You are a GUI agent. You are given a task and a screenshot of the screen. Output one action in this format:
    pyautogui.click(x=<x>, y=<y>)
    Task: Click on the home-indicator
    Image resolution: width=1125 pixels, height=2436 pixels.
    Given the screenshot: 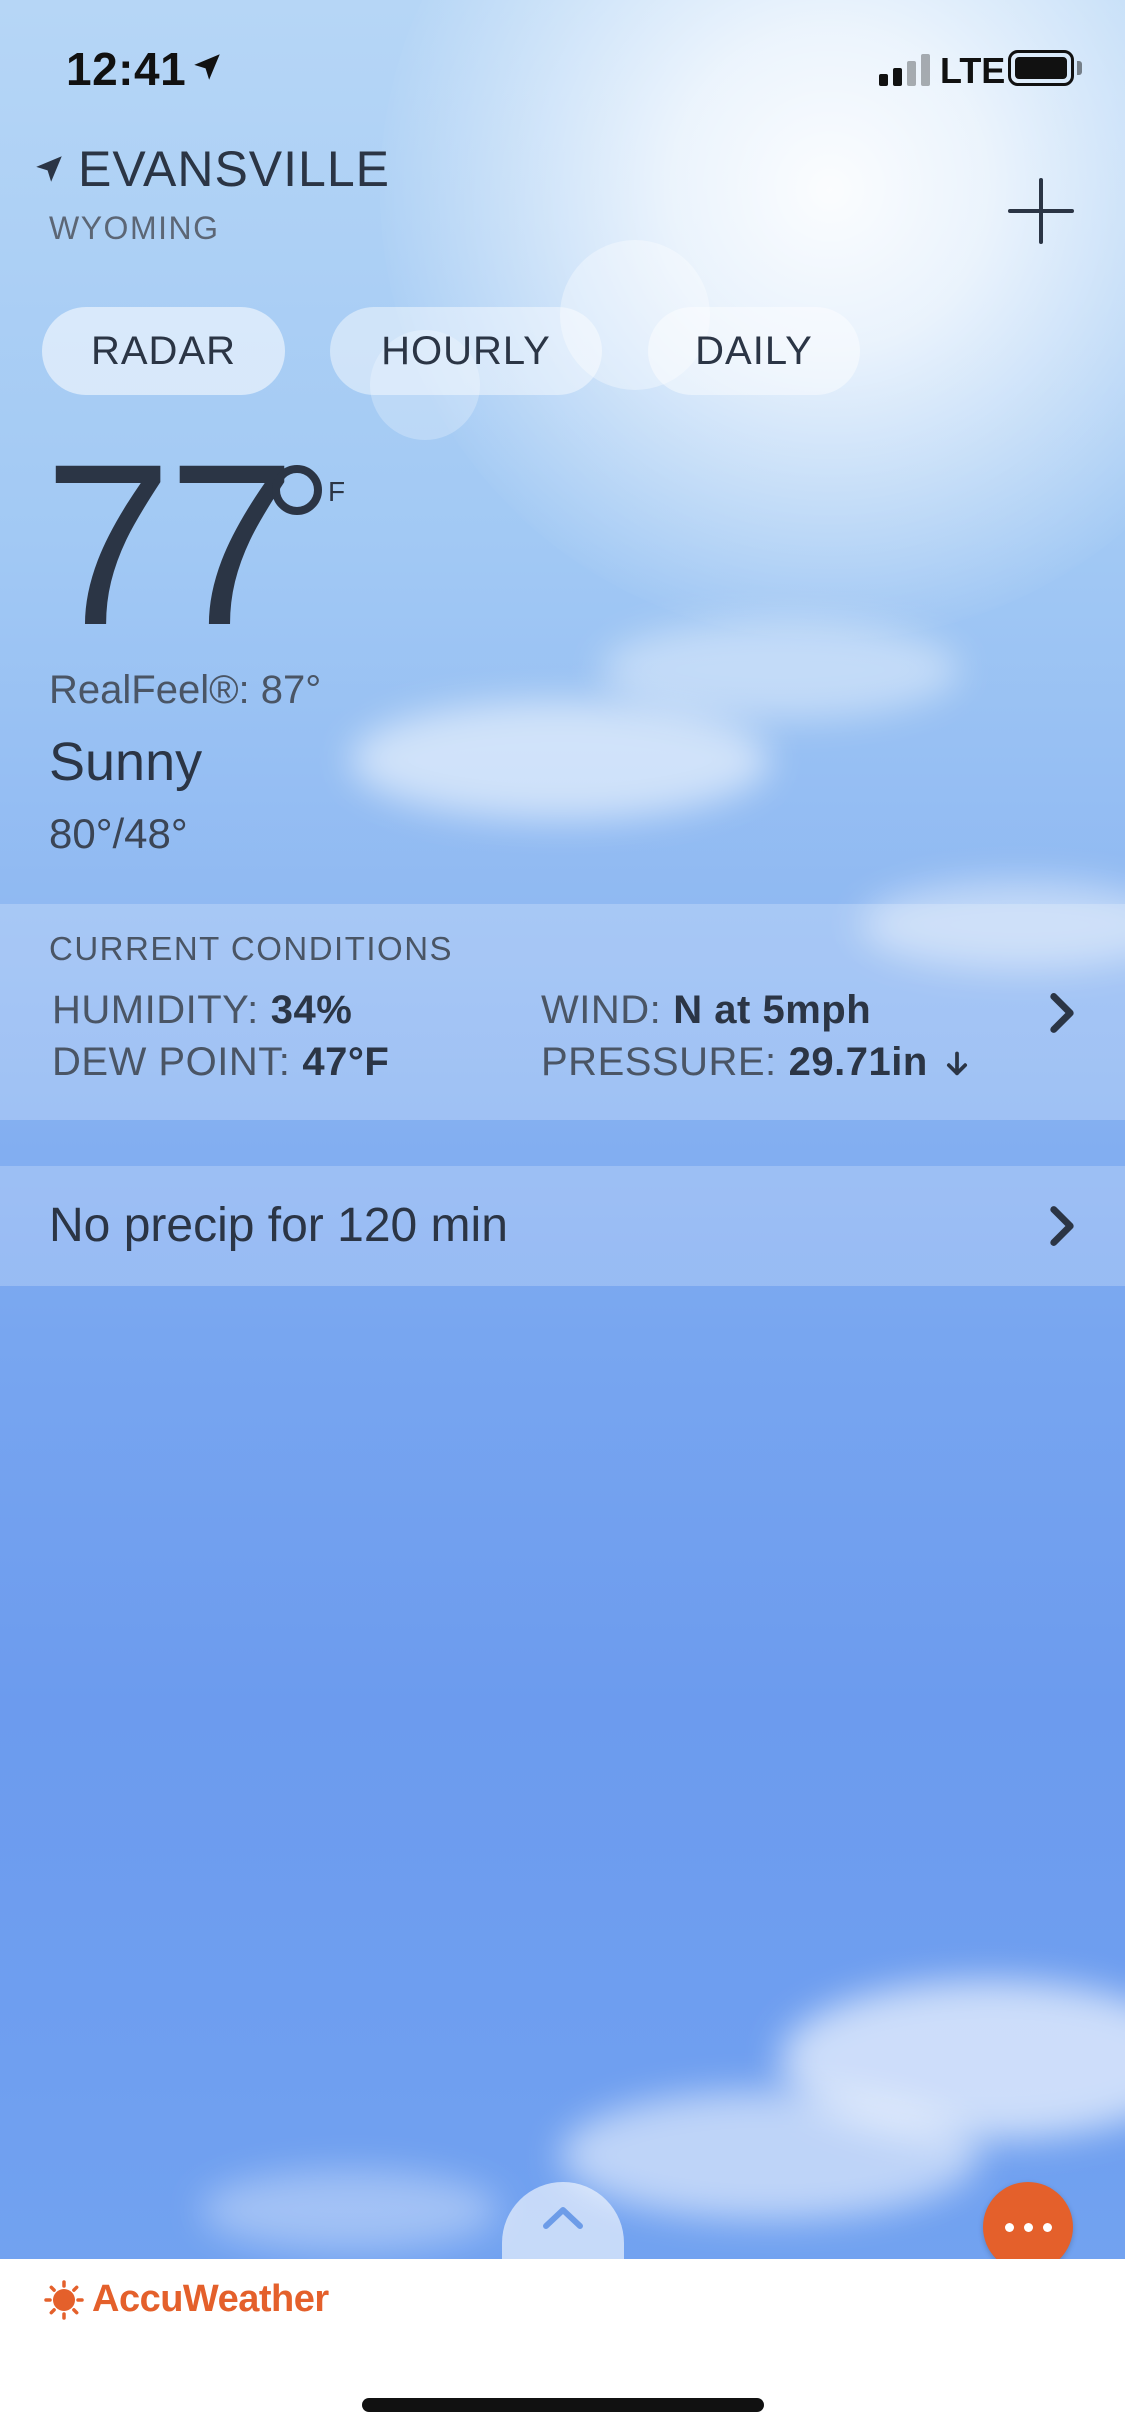 What is the action you would take?
    pyautogui.click(x=563, y=2405)
    